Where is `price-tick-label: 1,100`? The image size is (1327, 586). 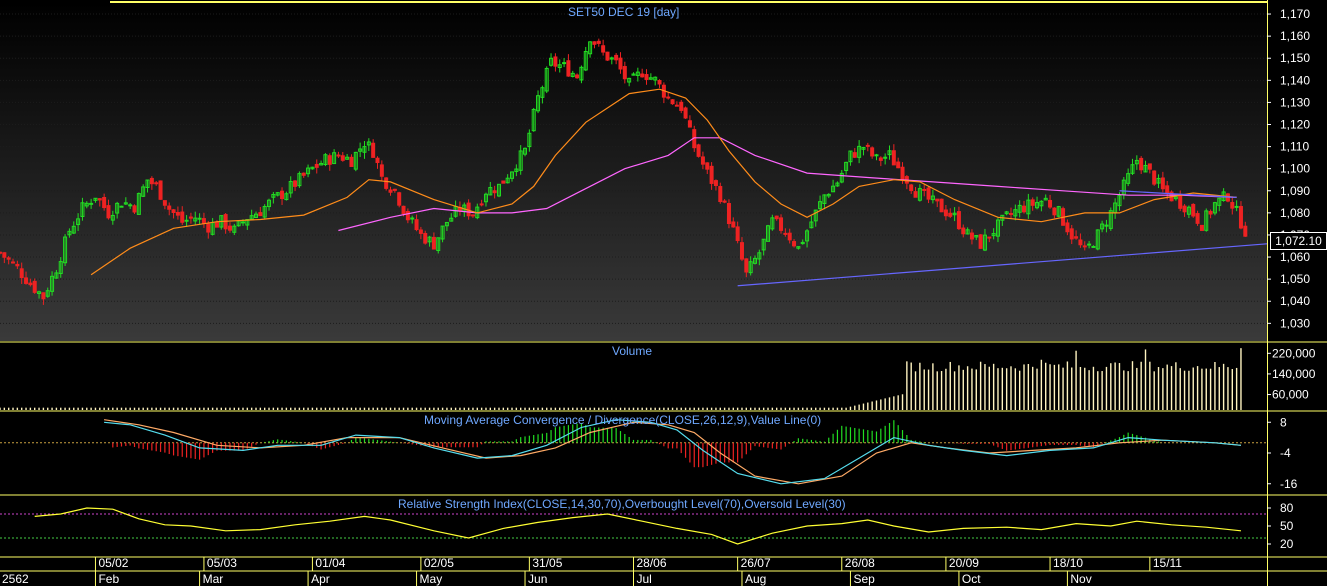
price-tick-label: 1,100 is located at coordinates (1295, 169).